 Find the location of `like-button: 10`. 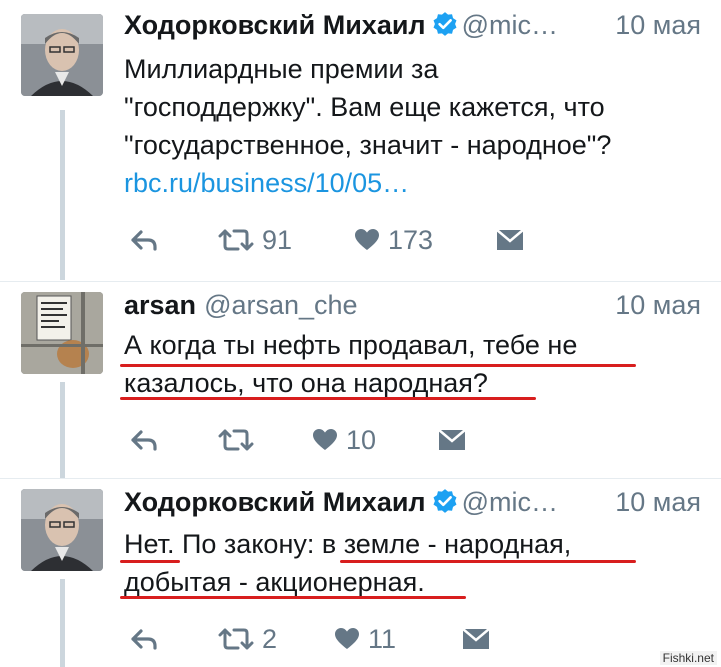

like-button: 10 is located at coordinates (344, 440).